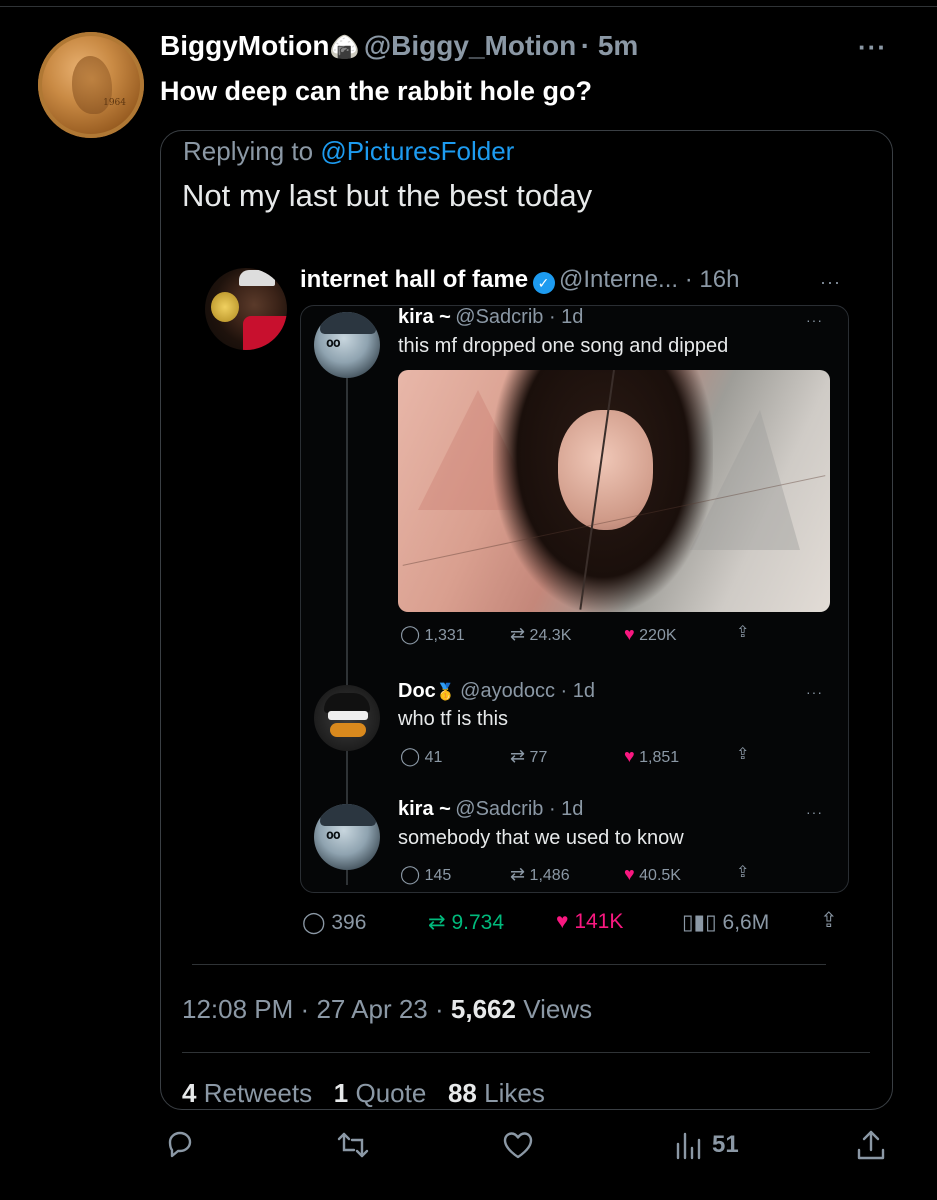 This screenshot has height=1200, width=937. Describe the element at coordinates (660, 875) in the screenshot. I see `post-like-count: 40.5K` at that location.